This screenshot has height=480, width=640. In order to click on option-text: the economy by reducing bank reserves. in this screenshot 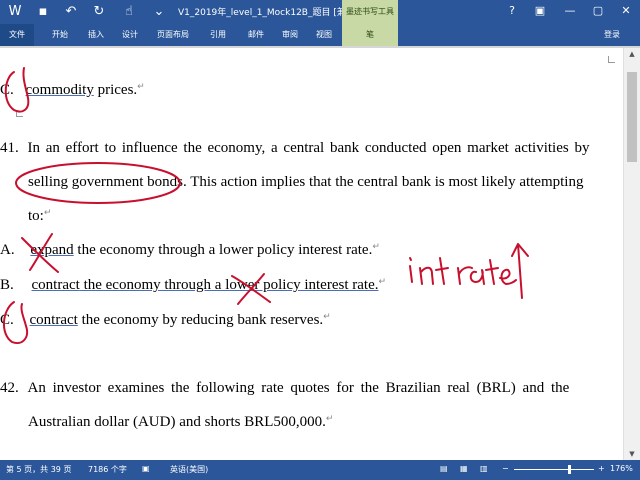, I will do `click(200, 320)`.